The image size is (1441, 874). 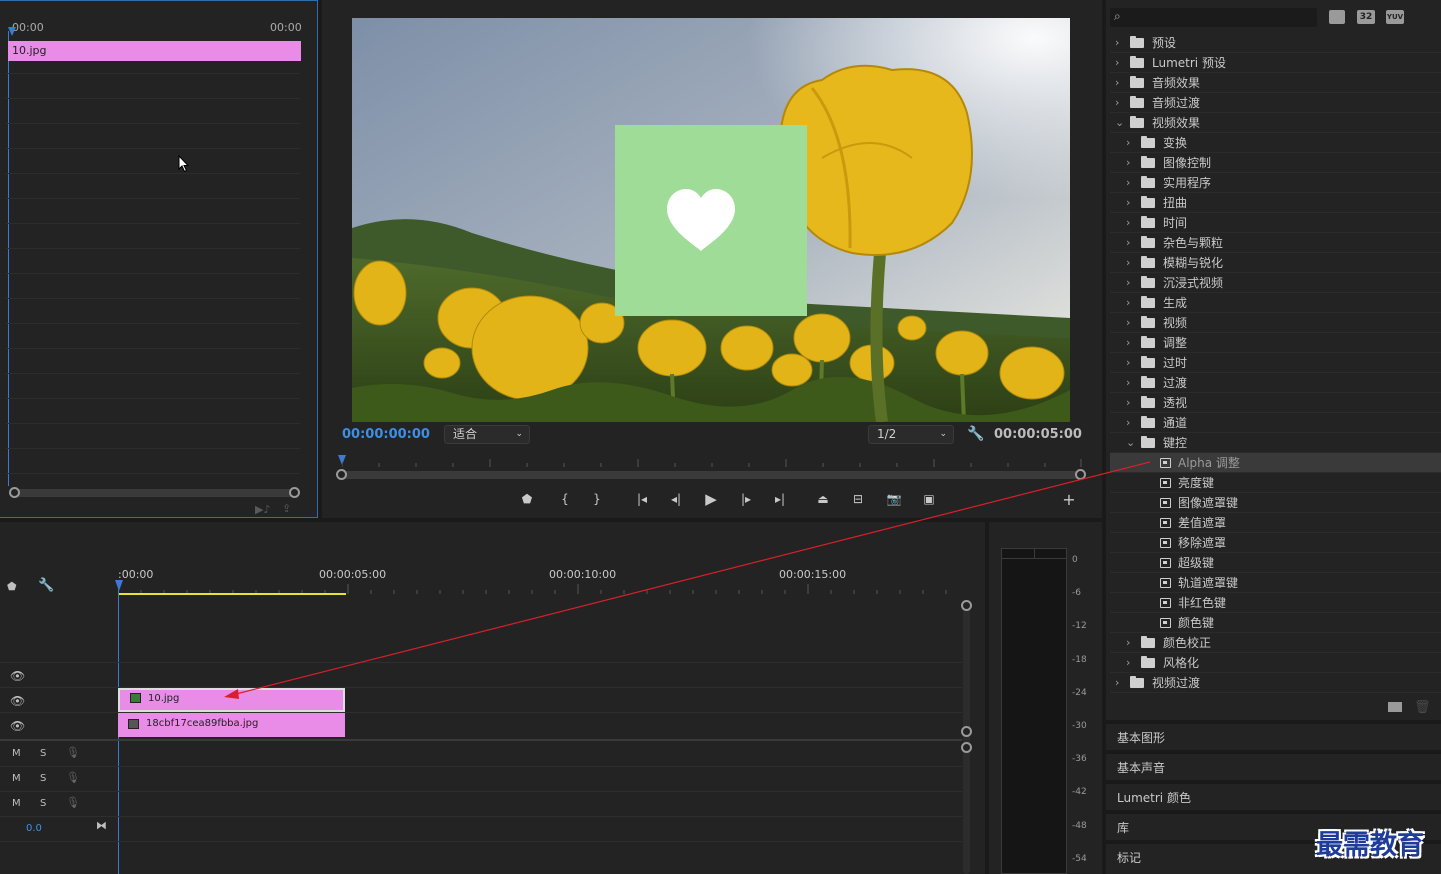 What do you see at coordinates (154, 51) in the screenshot?
I see `ec-clip-bar: 10.jpg` at bounding box center [154, 51].